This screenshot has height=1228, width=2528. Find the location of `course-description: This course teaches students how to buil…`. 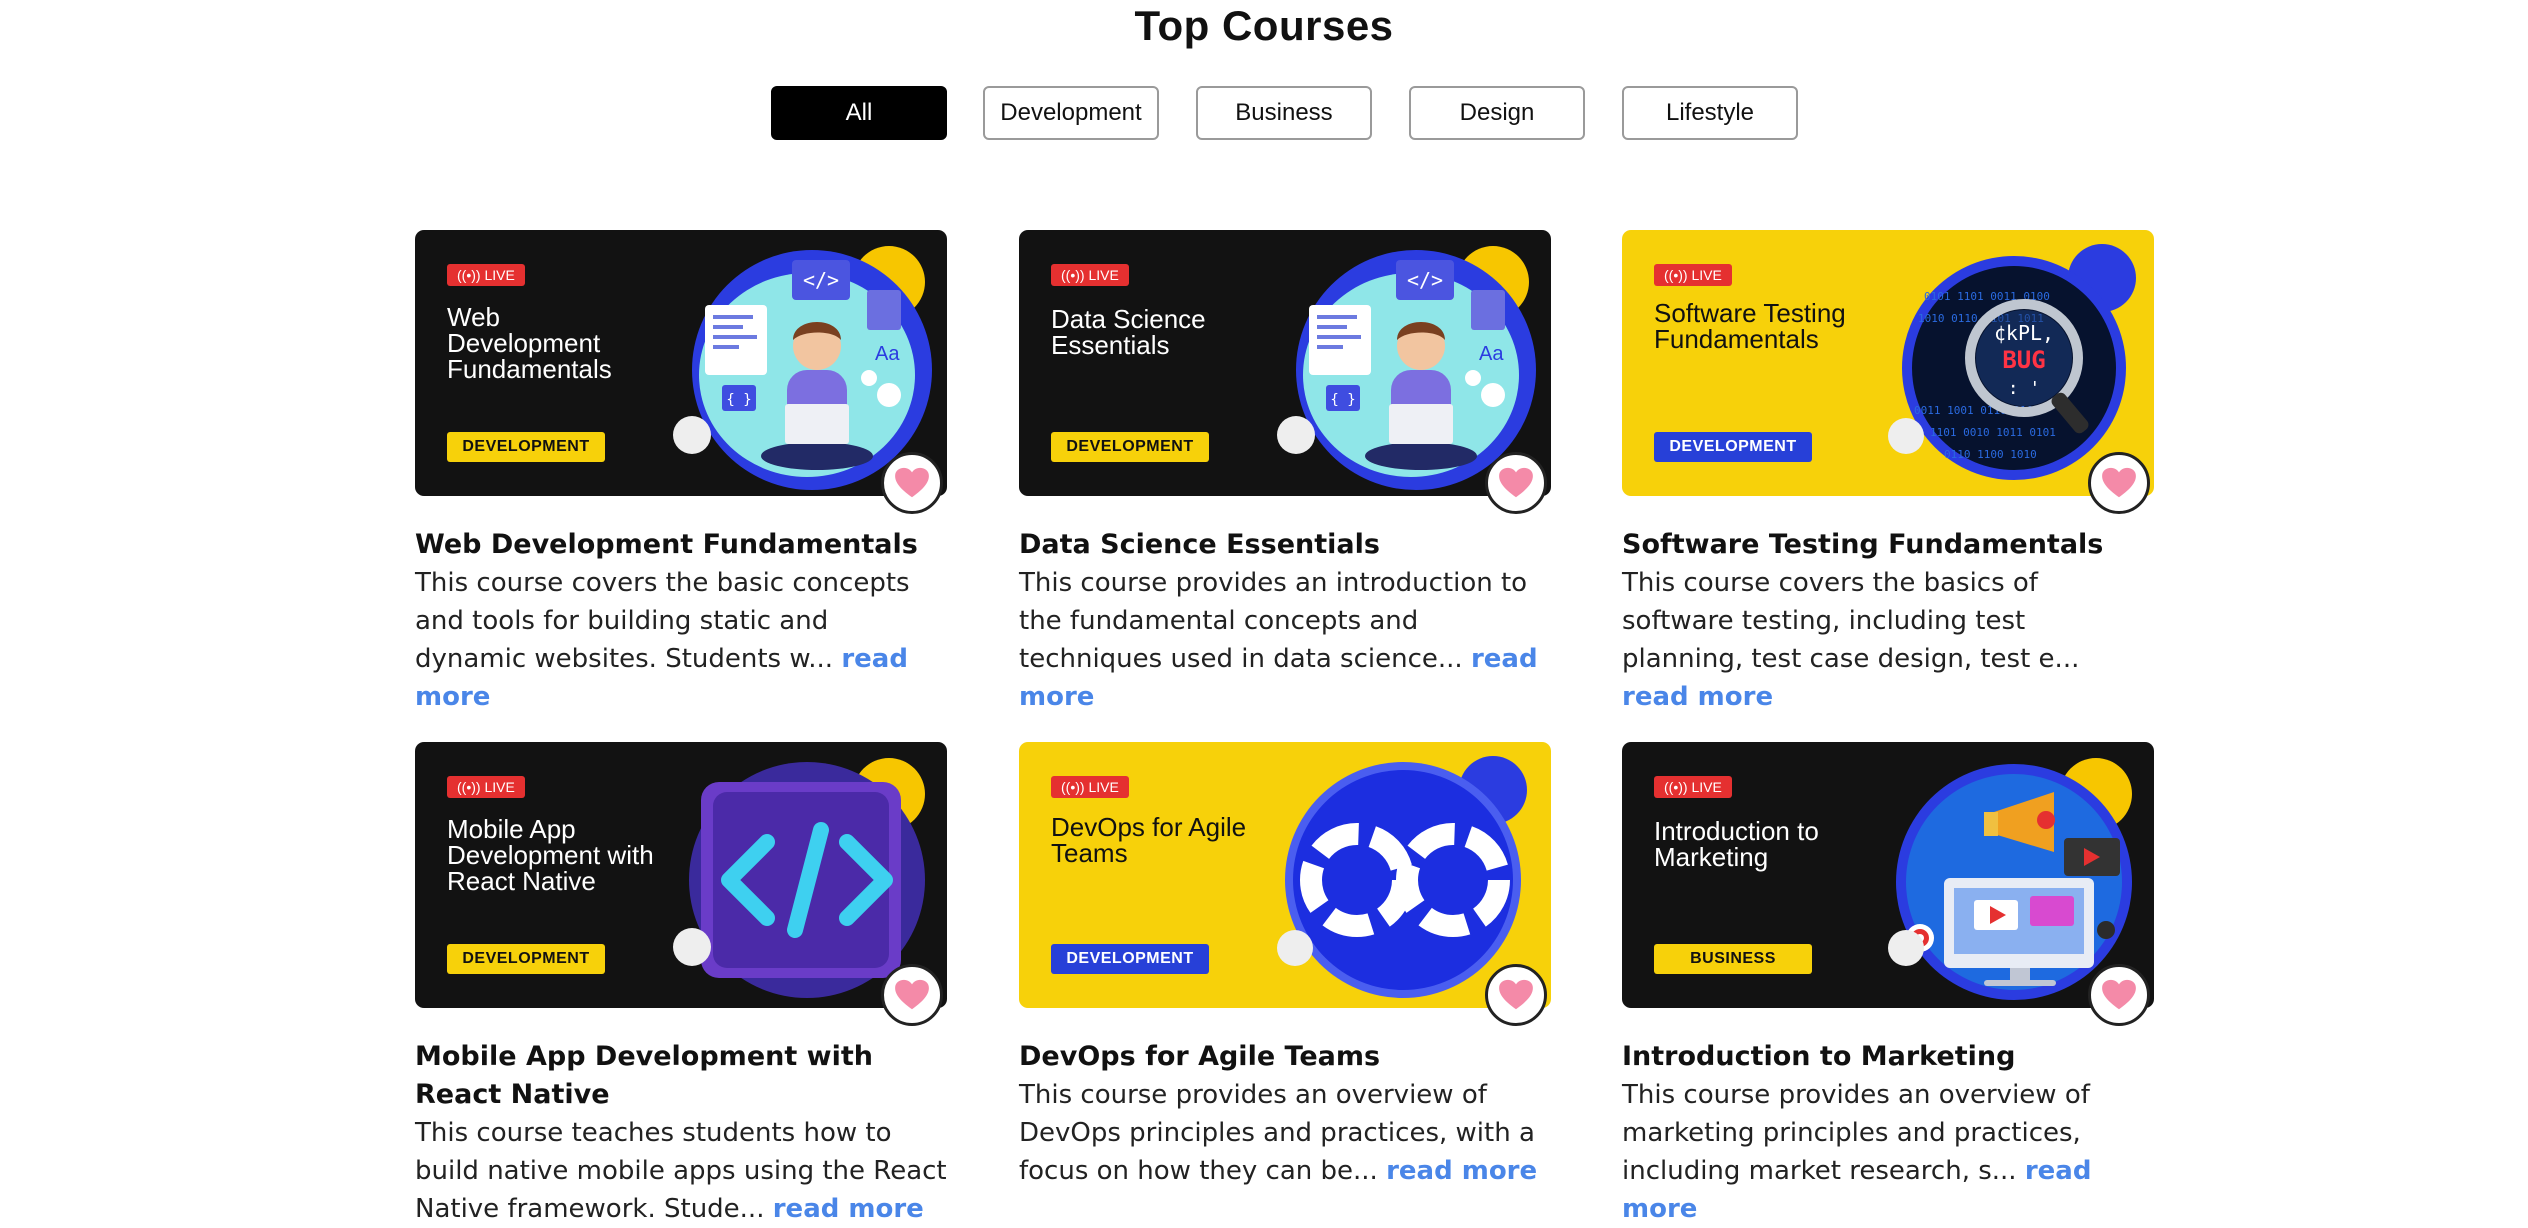

course-description: This course teaches students how to buil… is located at coordinates (681, 1171).